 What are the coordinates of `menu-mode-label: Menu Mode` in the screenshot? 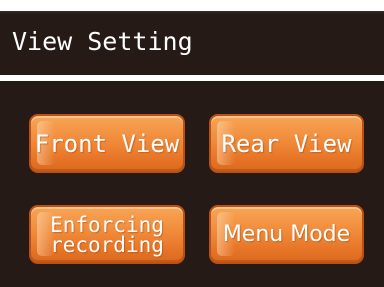 It's located at (286, 234).